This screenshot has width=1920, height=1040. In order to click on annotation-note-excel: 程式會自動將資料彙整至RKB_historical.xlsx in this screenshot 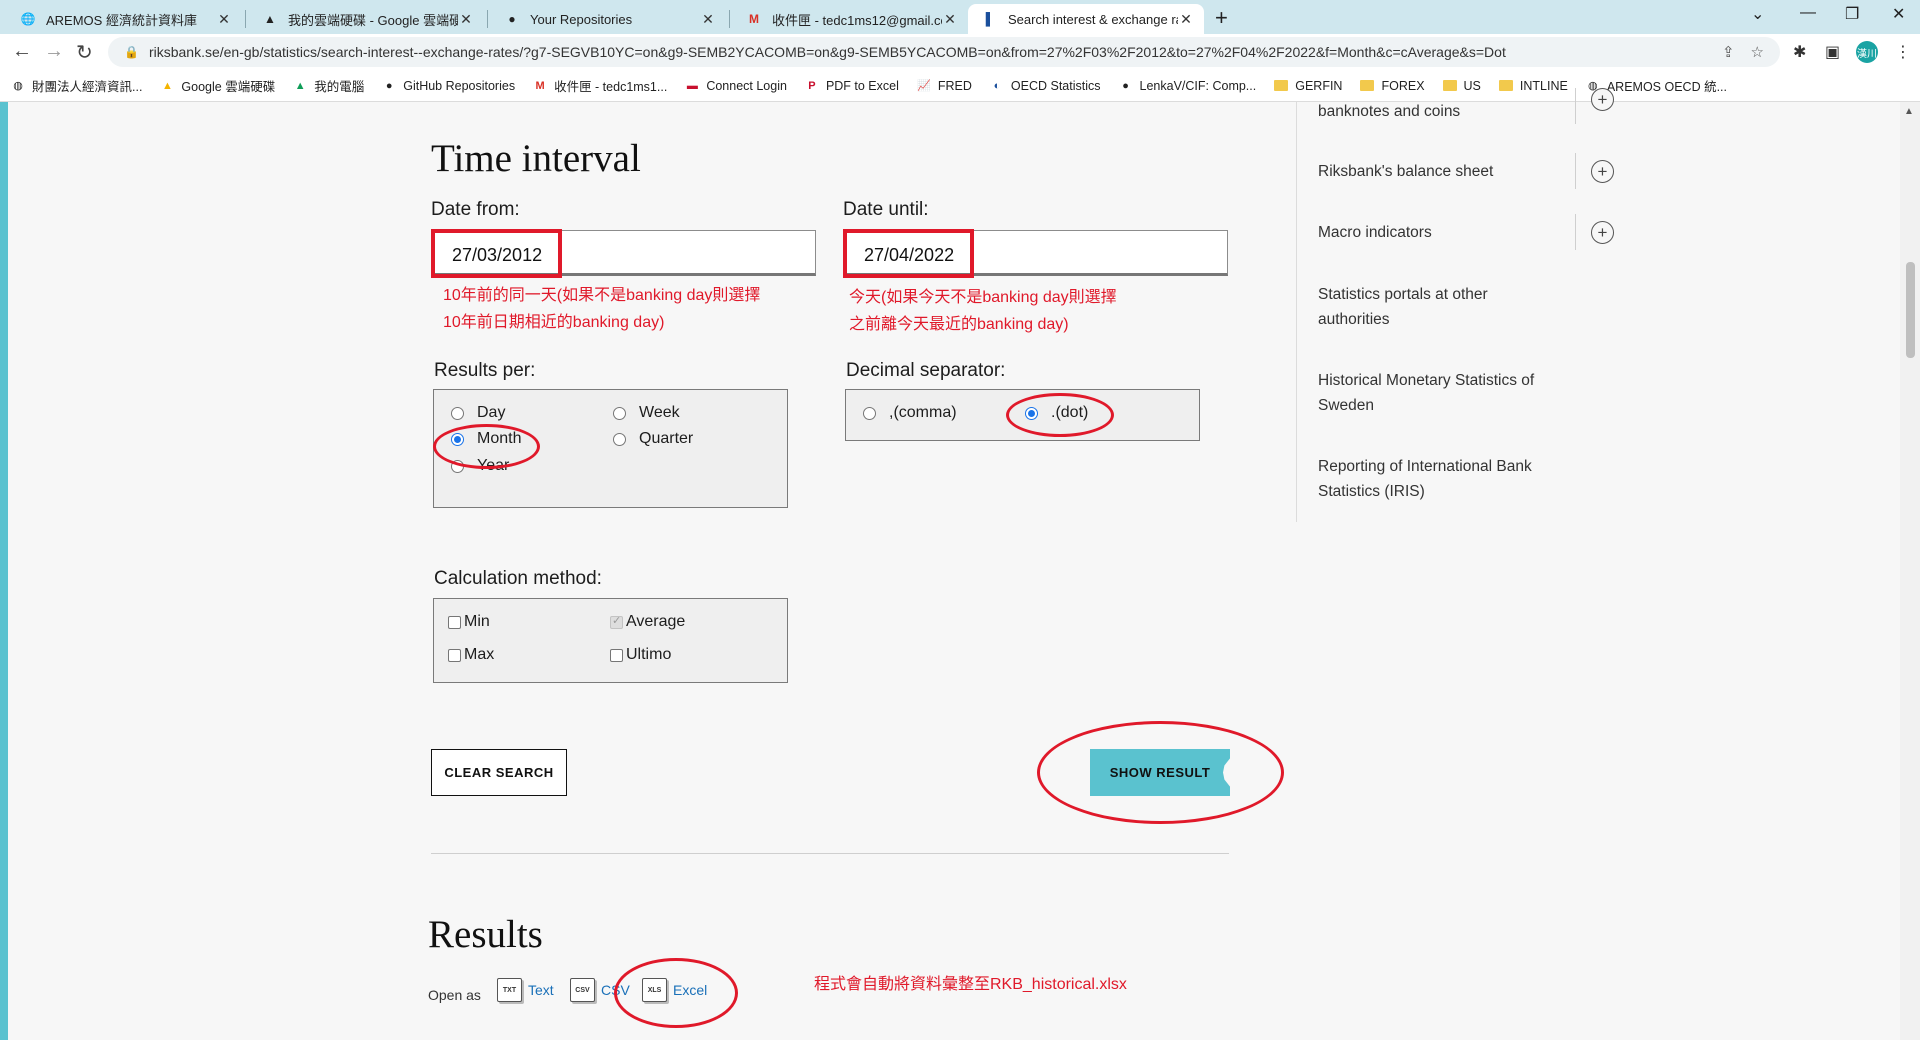, I will do `click(970, 984)`.